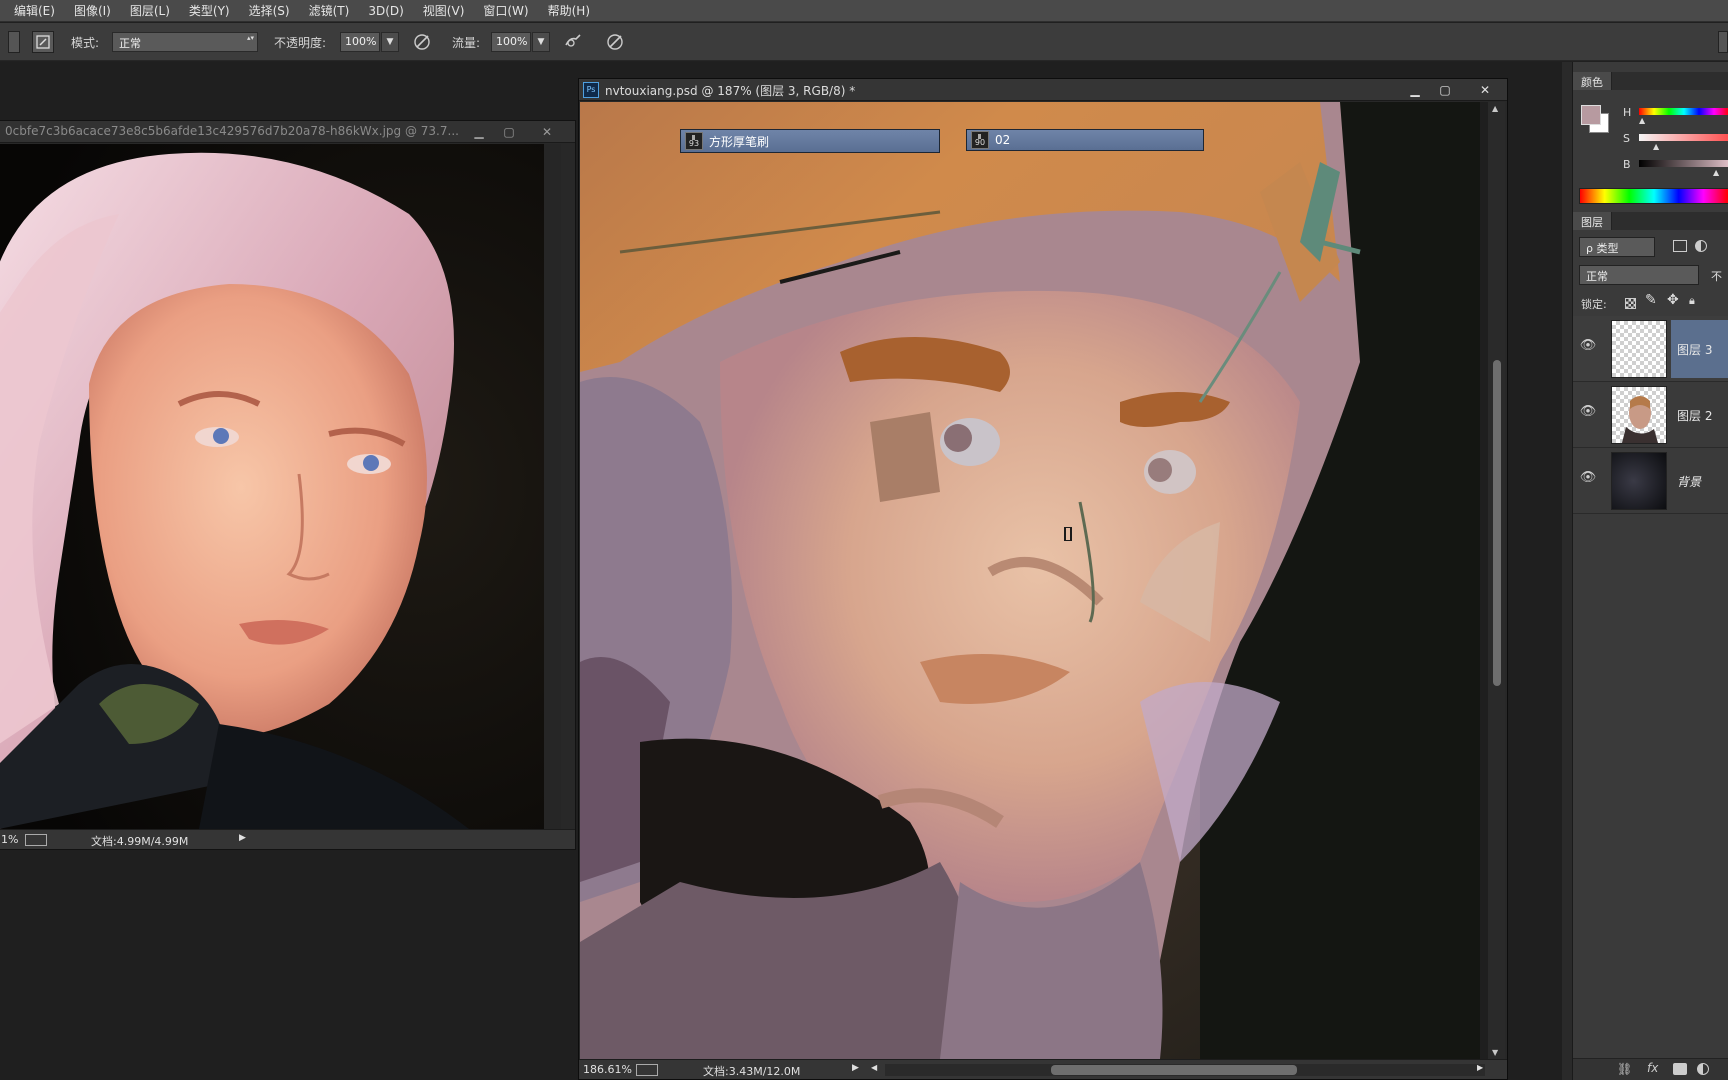  I want to click on hue-slider, so click(1683, 111).